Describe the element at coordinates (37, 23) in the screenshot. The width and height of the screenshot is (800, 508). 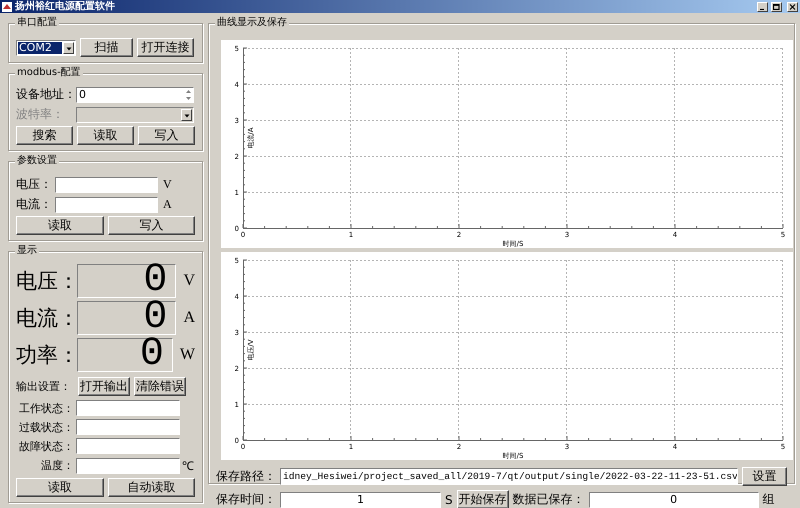
I see `group-title: 串口配置` at that location.